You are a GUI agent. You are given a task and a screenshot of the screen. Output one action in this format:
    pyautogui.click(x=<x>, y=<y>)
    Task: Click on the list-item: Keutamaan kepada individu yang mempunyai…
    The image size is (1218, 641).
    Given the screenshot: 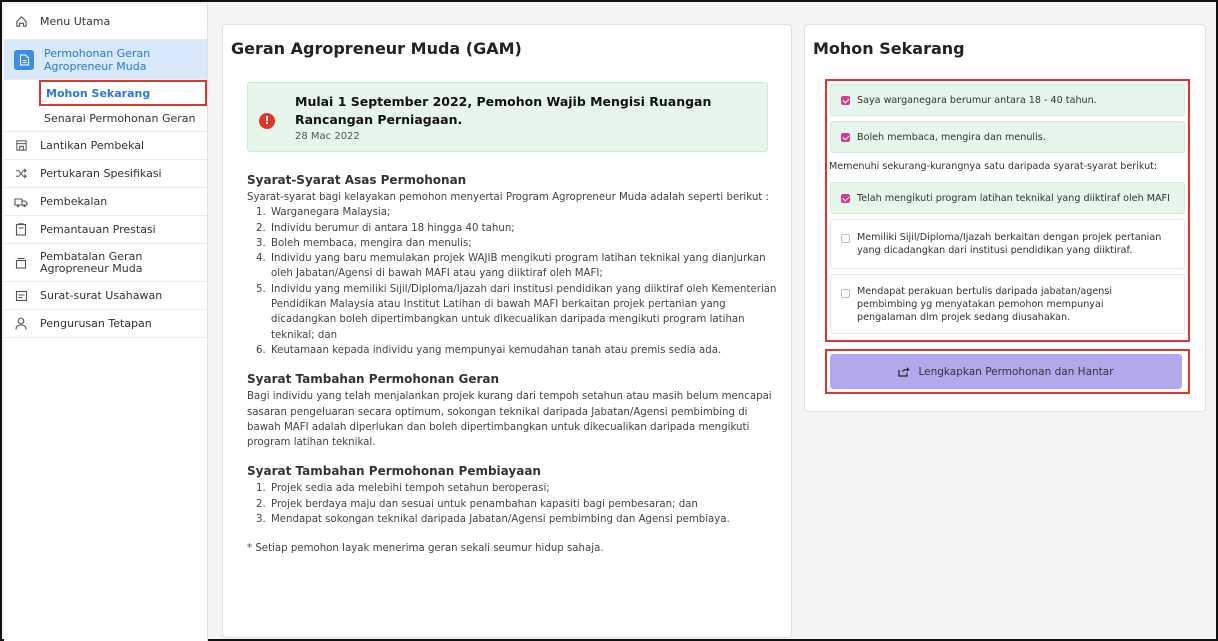 What is the action you would take?
    pyautogui.click(x=523, y=350)
    